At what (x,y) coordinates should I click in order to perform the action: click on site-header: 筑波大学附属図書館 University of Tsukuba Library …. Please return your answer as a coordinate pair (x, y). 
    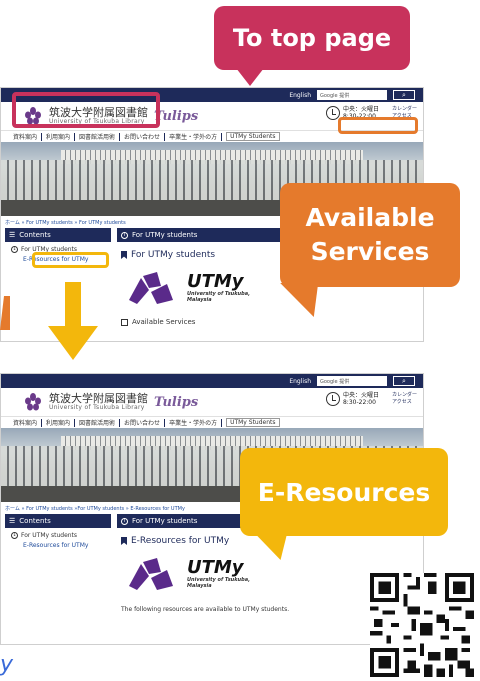
    Looking at the image, I should click on (212, 402).